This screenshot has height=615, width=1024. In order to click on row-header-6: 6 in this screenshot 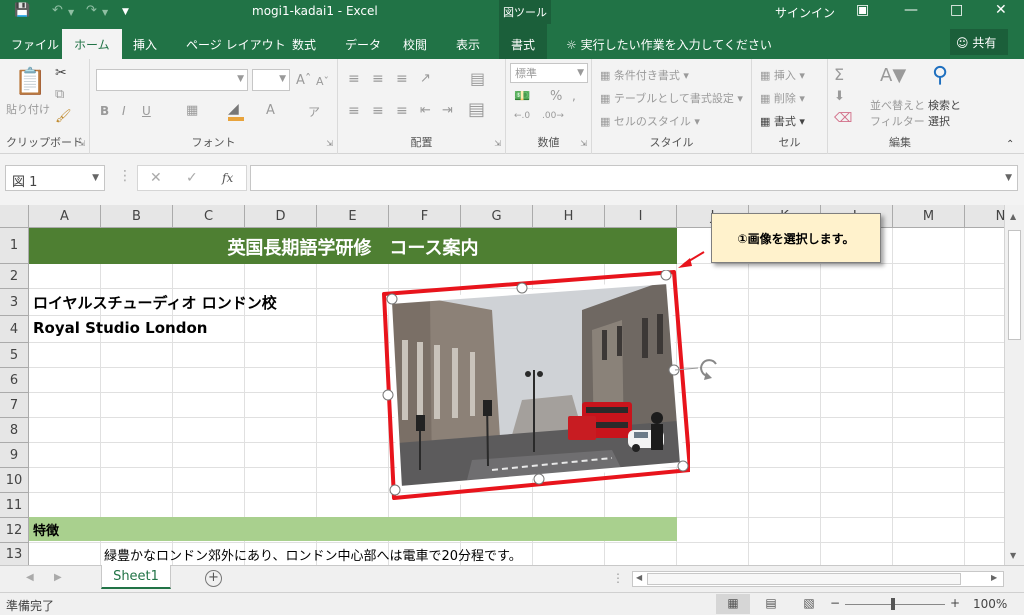, I will do `click(14, 380)`.